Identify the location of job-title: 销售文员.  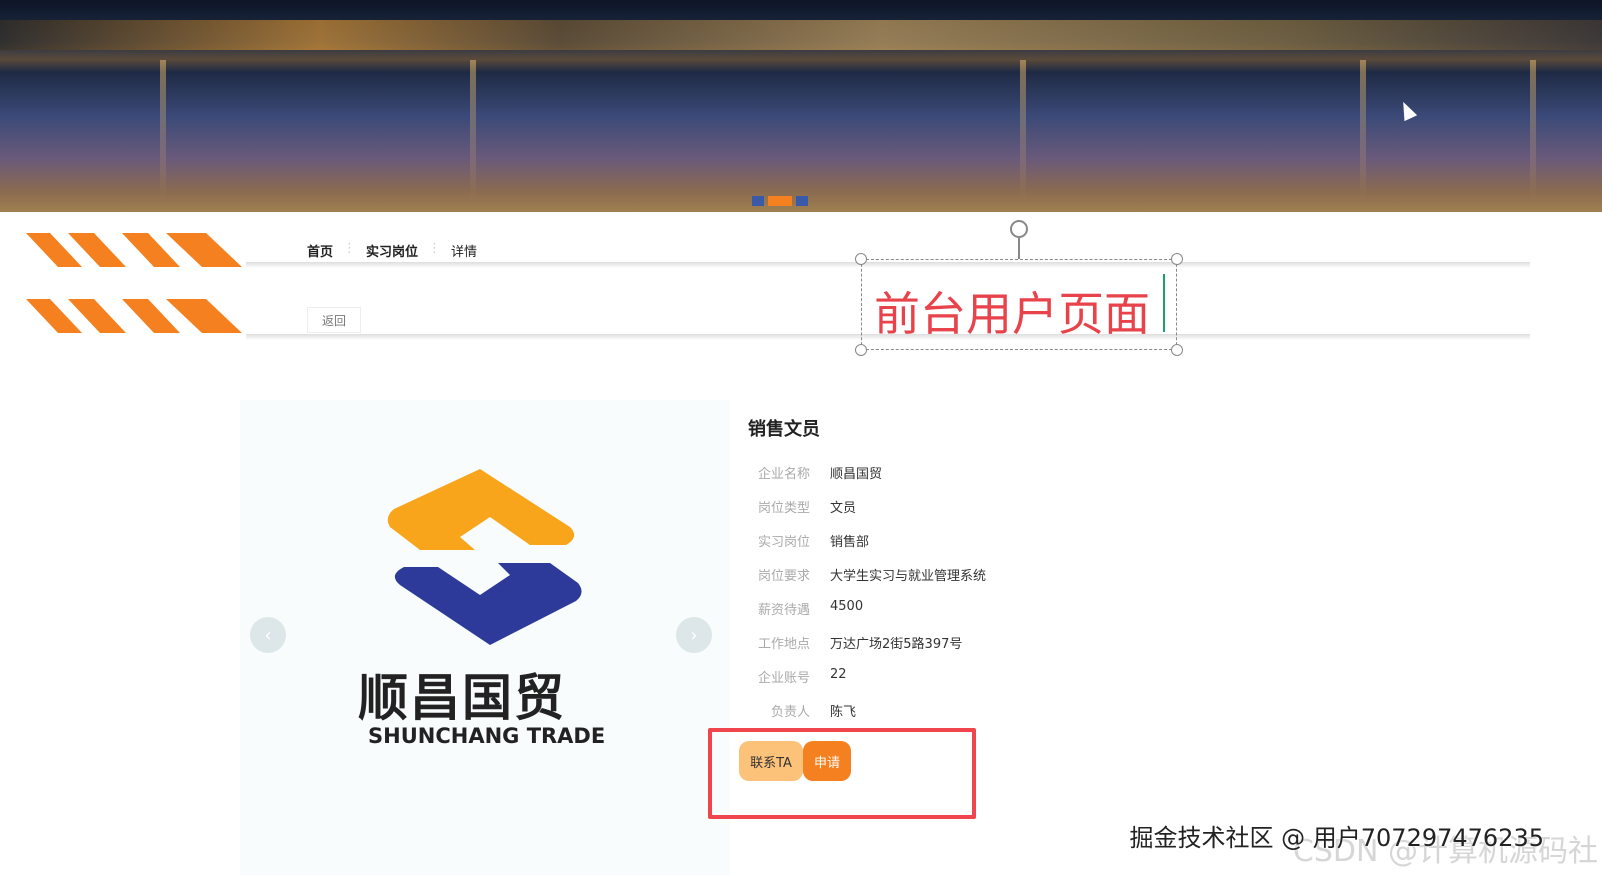
(784, 429).